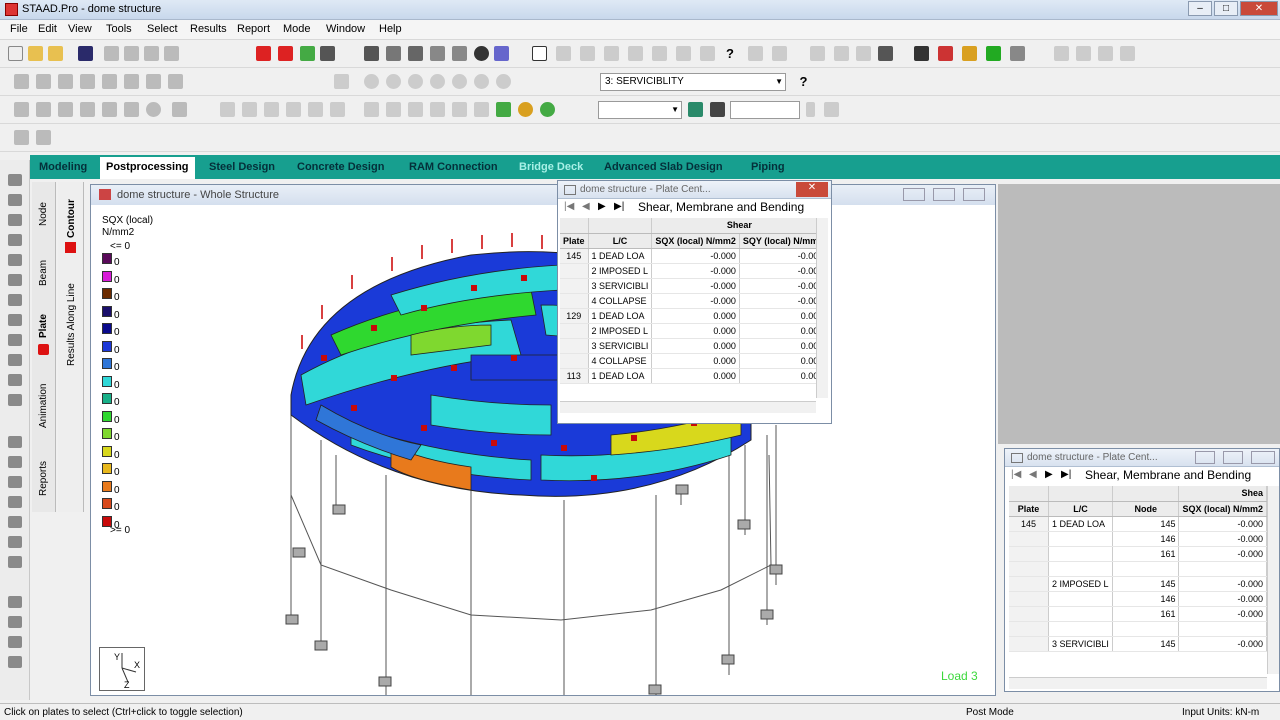 The image size is (1280, 720). I want to click on menu-view: View, so click(80, 29).